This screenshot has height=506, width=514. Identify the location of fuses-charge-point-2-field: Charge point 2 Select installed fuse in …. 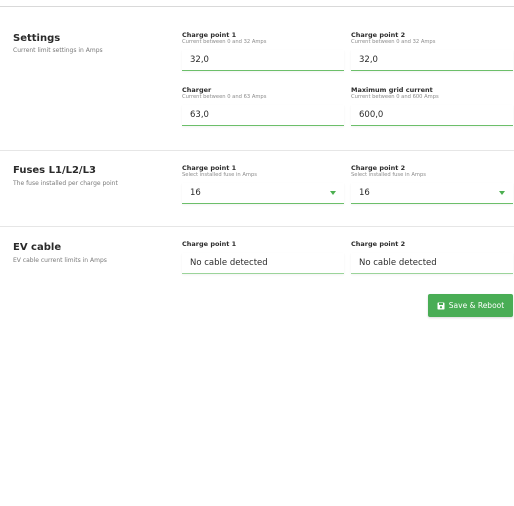
(432, 184).